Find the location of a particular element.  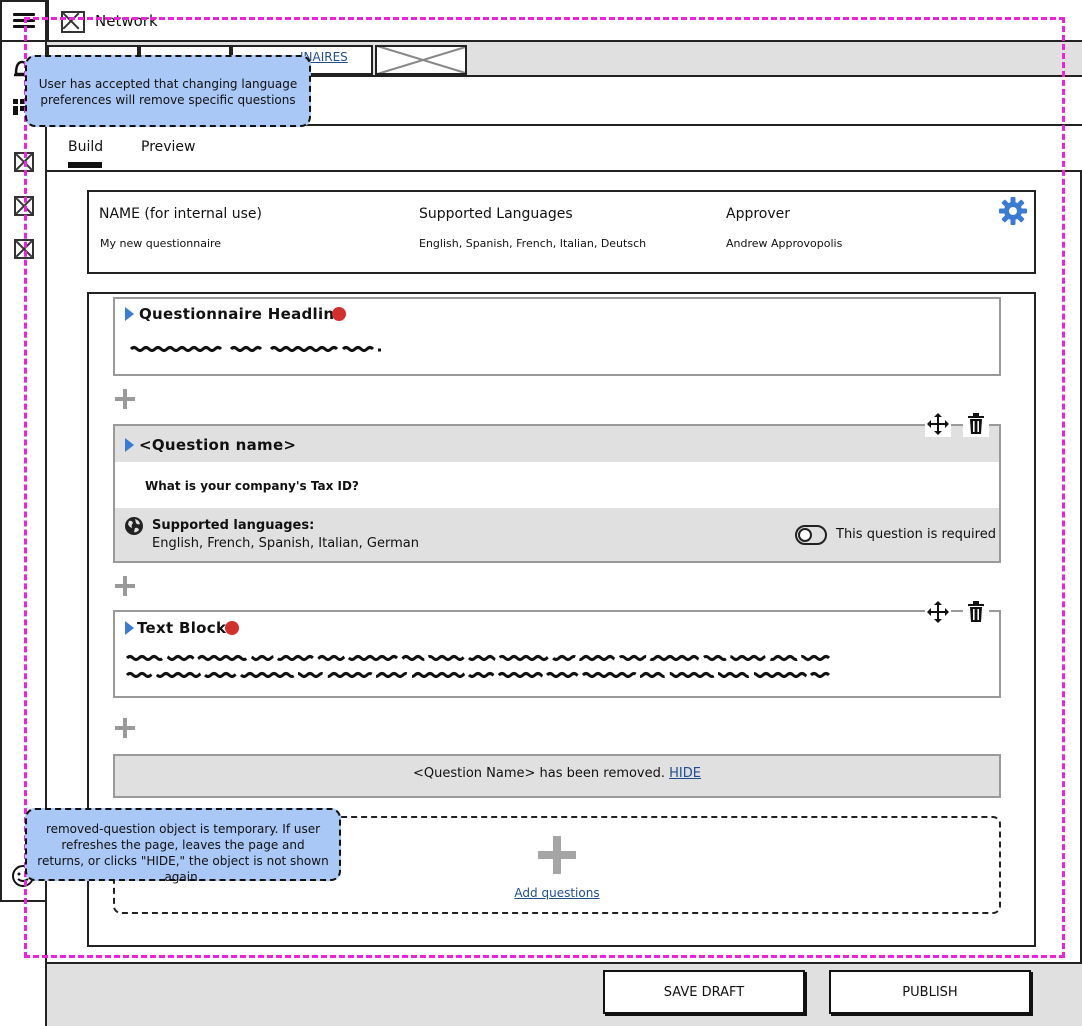

left-sidebar is located at coordinates (23, 472).